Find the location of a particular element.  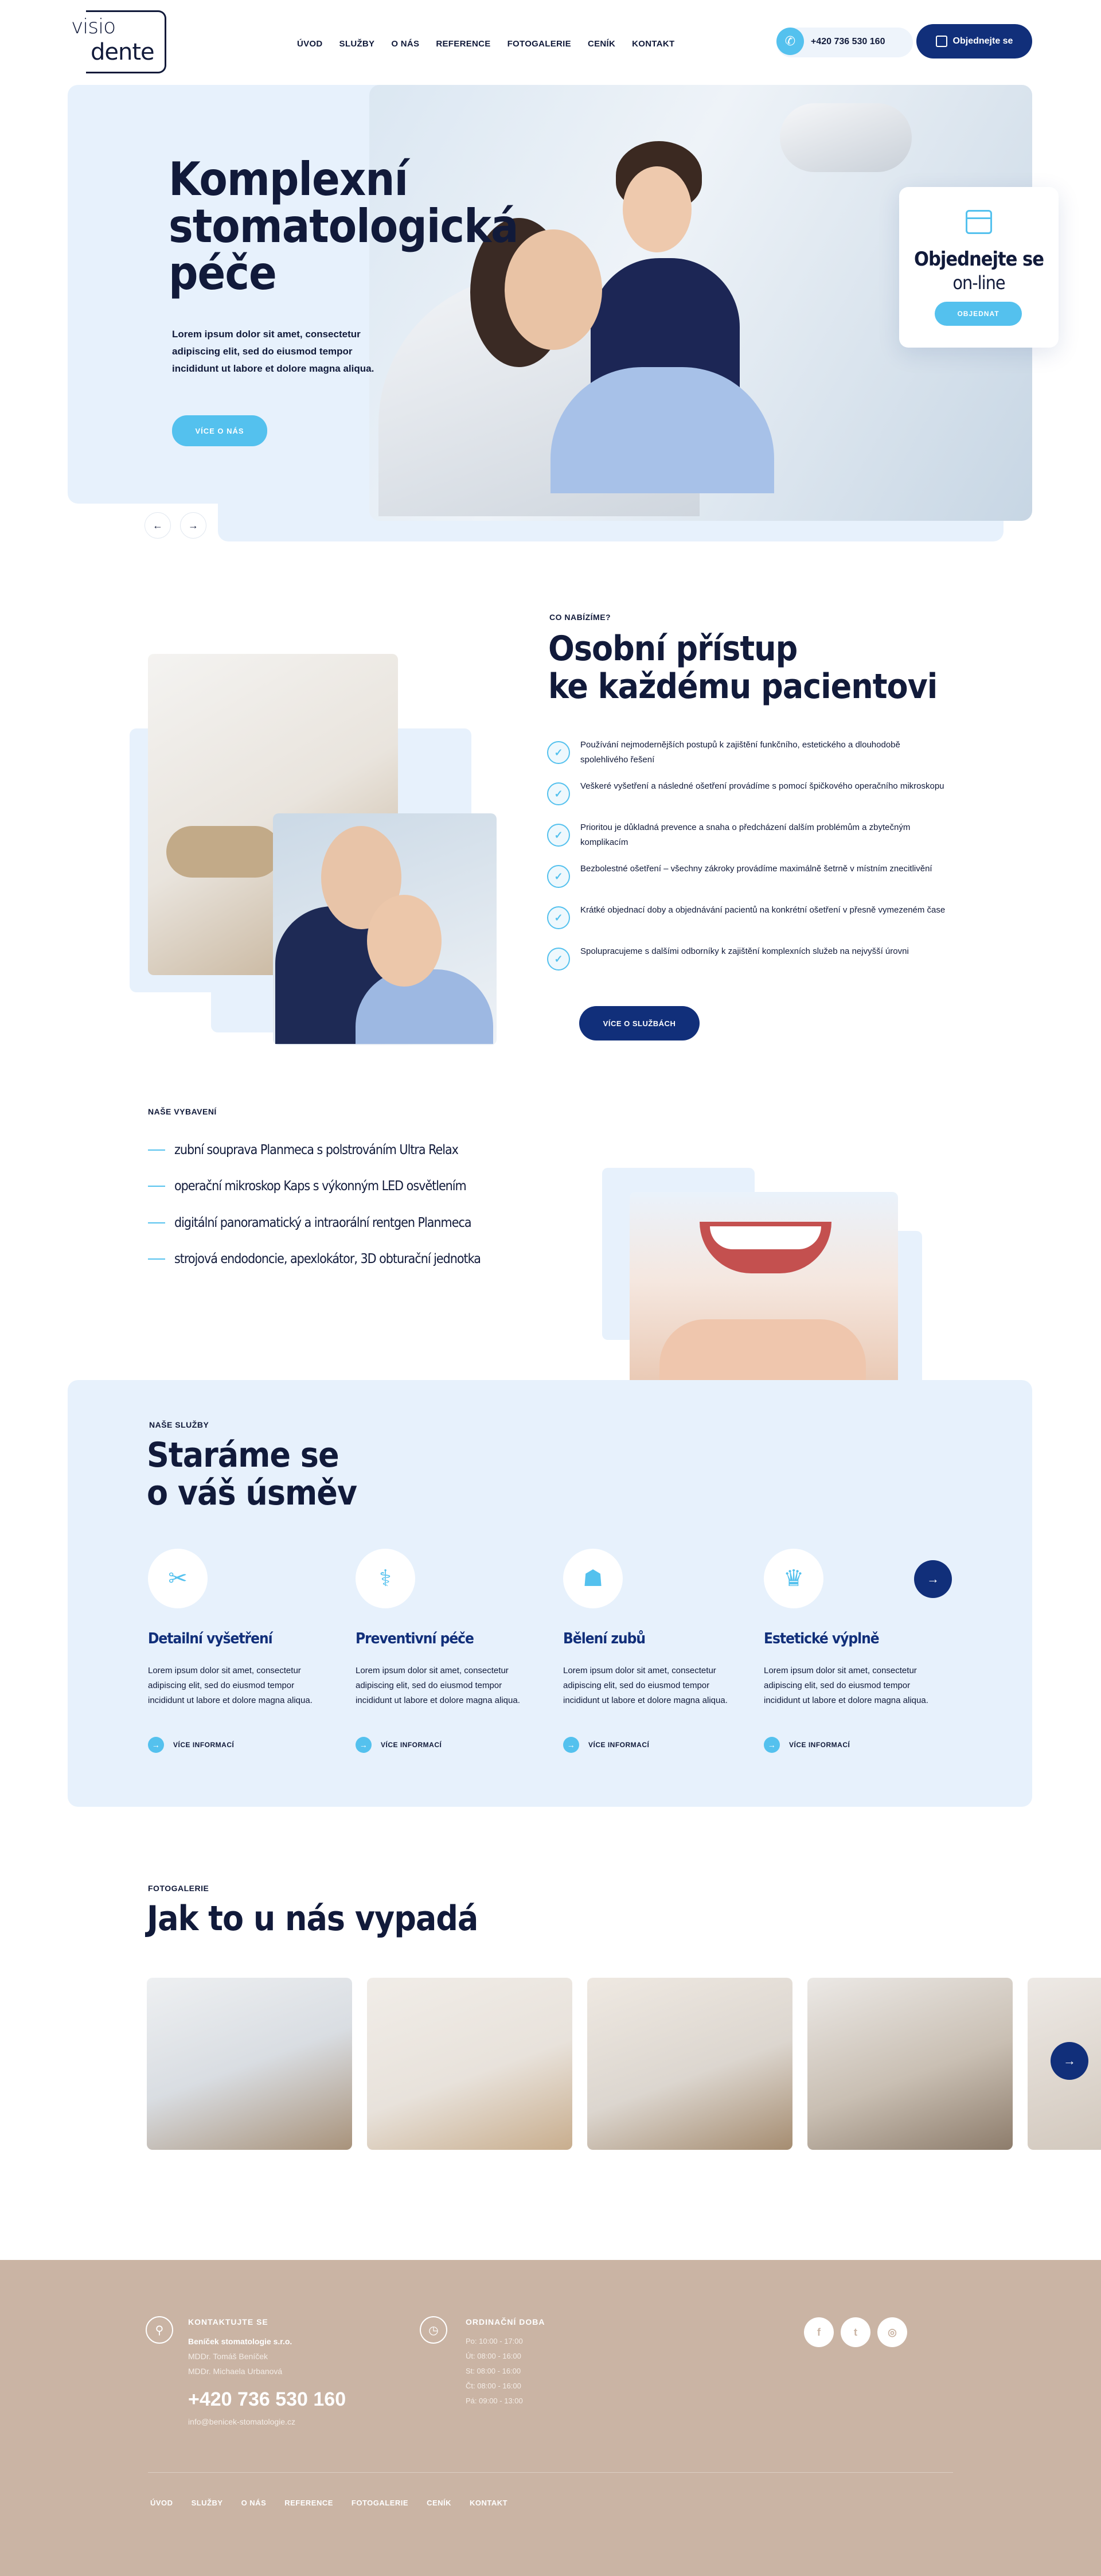

order-button-label: Objednejte se is located at coordinates (983, 41).